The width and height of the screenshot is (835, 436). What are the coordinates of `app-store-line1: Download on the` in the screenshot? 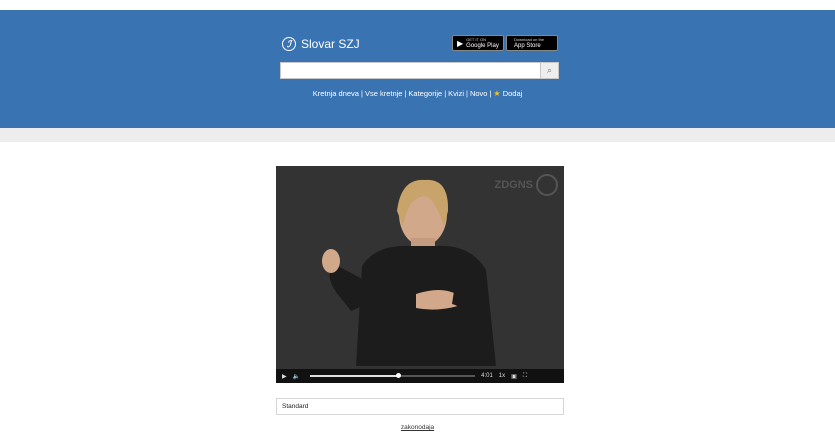 It's located at (529, 39).